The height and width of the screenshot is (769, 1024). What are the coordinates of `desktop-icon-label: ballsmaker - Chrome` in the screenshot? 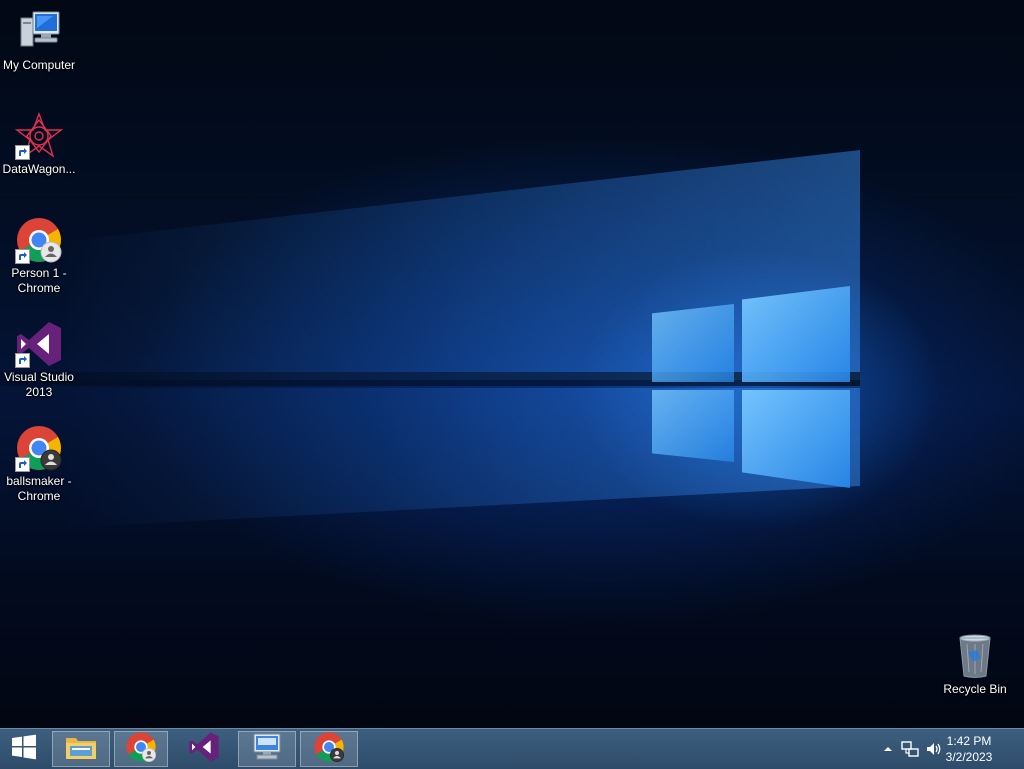 It's located at (39, 488).